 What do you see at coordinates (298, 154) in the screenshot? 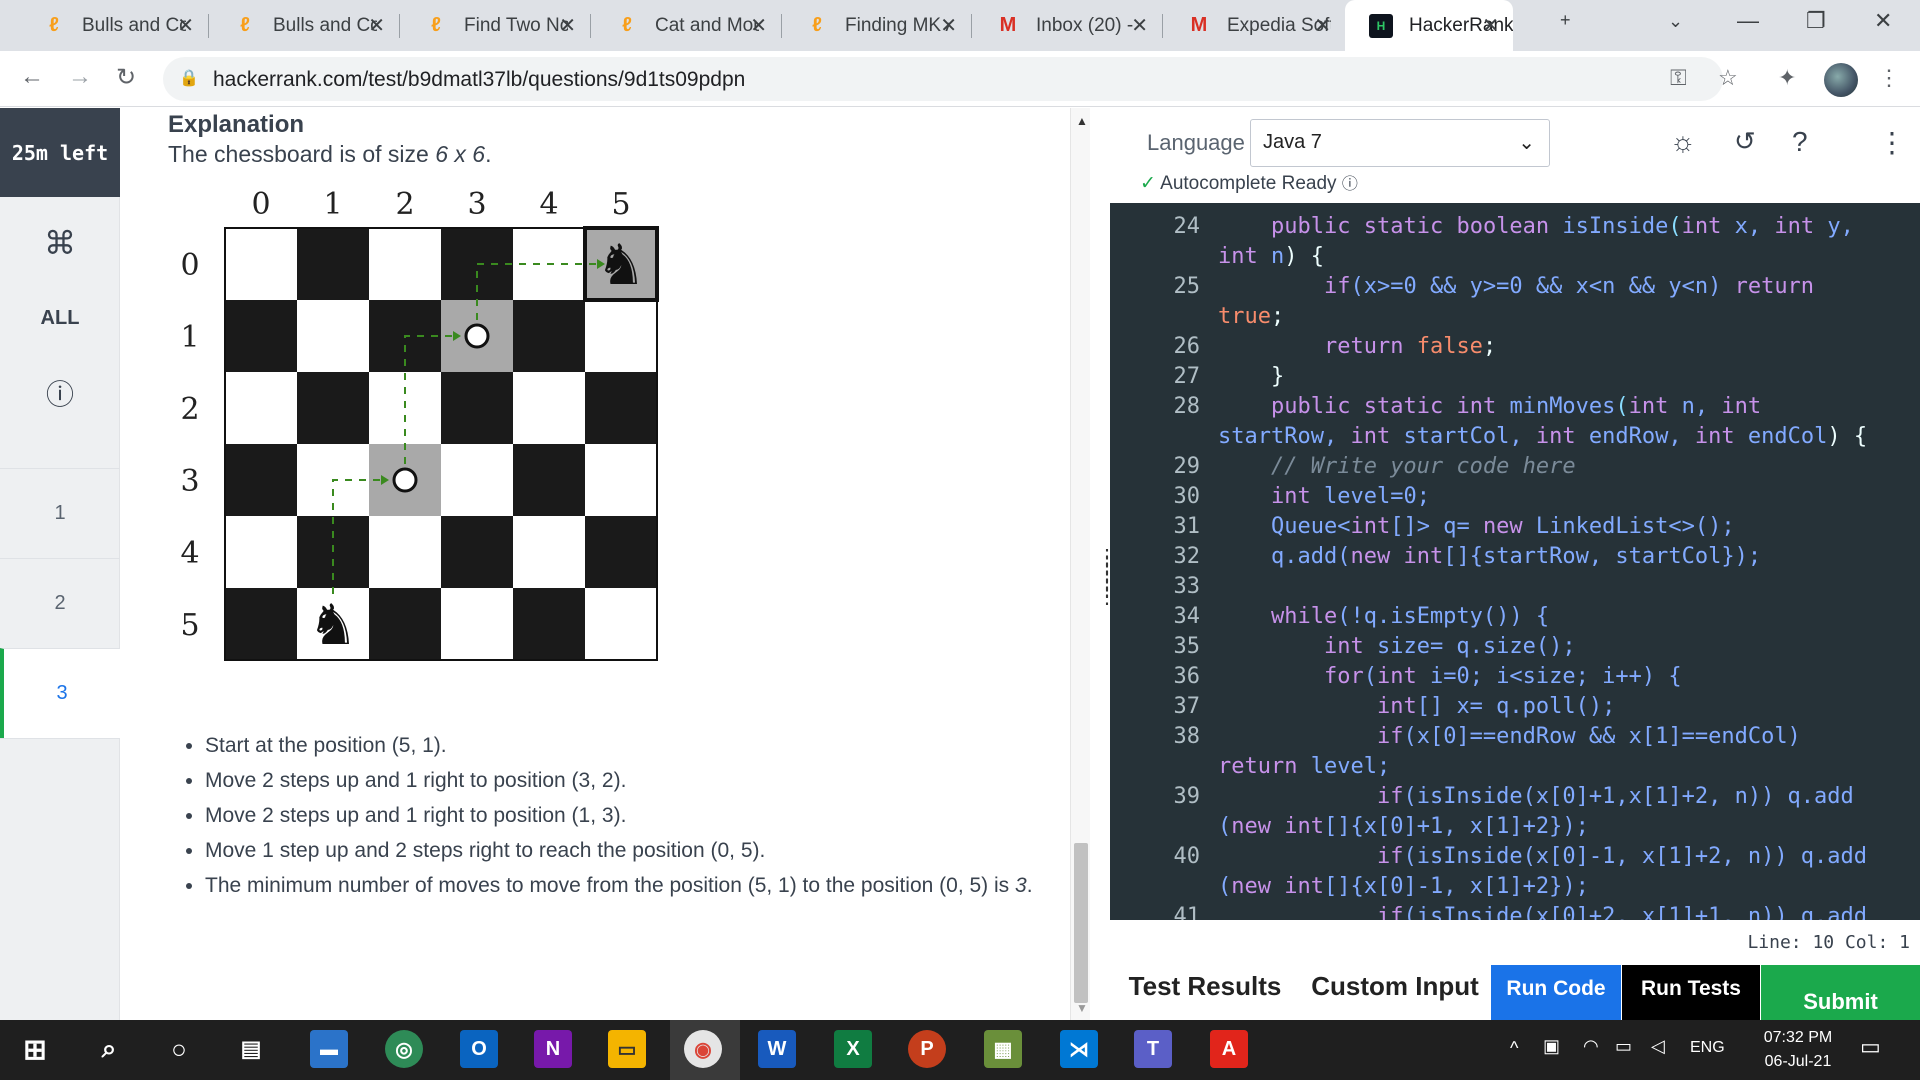
I see `board-intro: The chessboard is of size` at bounding box center [298, 154].